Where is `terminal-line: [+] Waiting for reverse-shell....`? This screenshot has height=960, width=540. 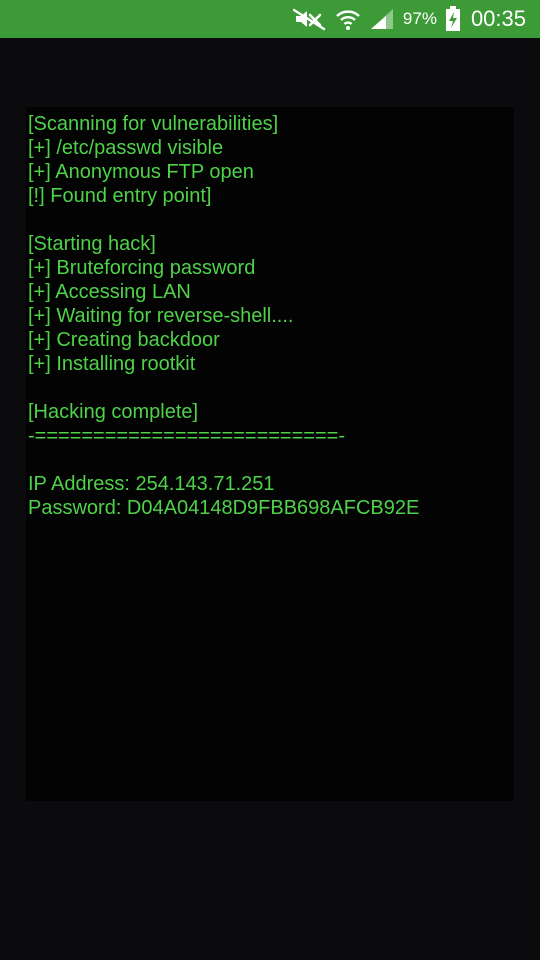 terminal-line: [+] Waiting for reverse-shell.... is located at coordinates (161, 316).